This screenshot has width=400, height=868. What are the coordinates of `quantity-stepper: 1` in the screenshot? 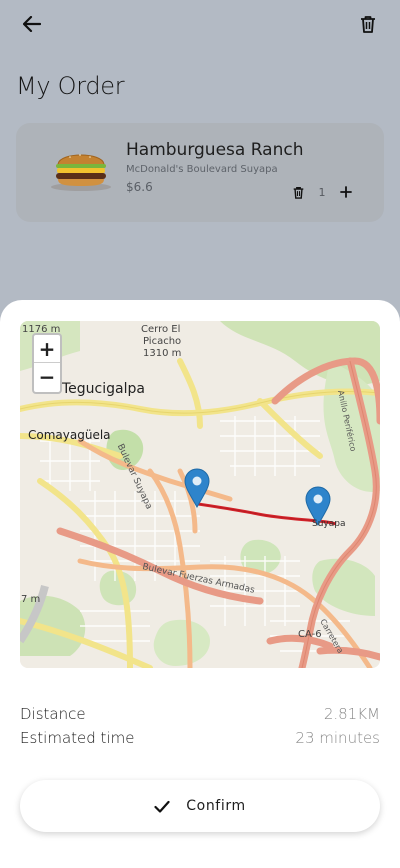 It's located at (322, 192).